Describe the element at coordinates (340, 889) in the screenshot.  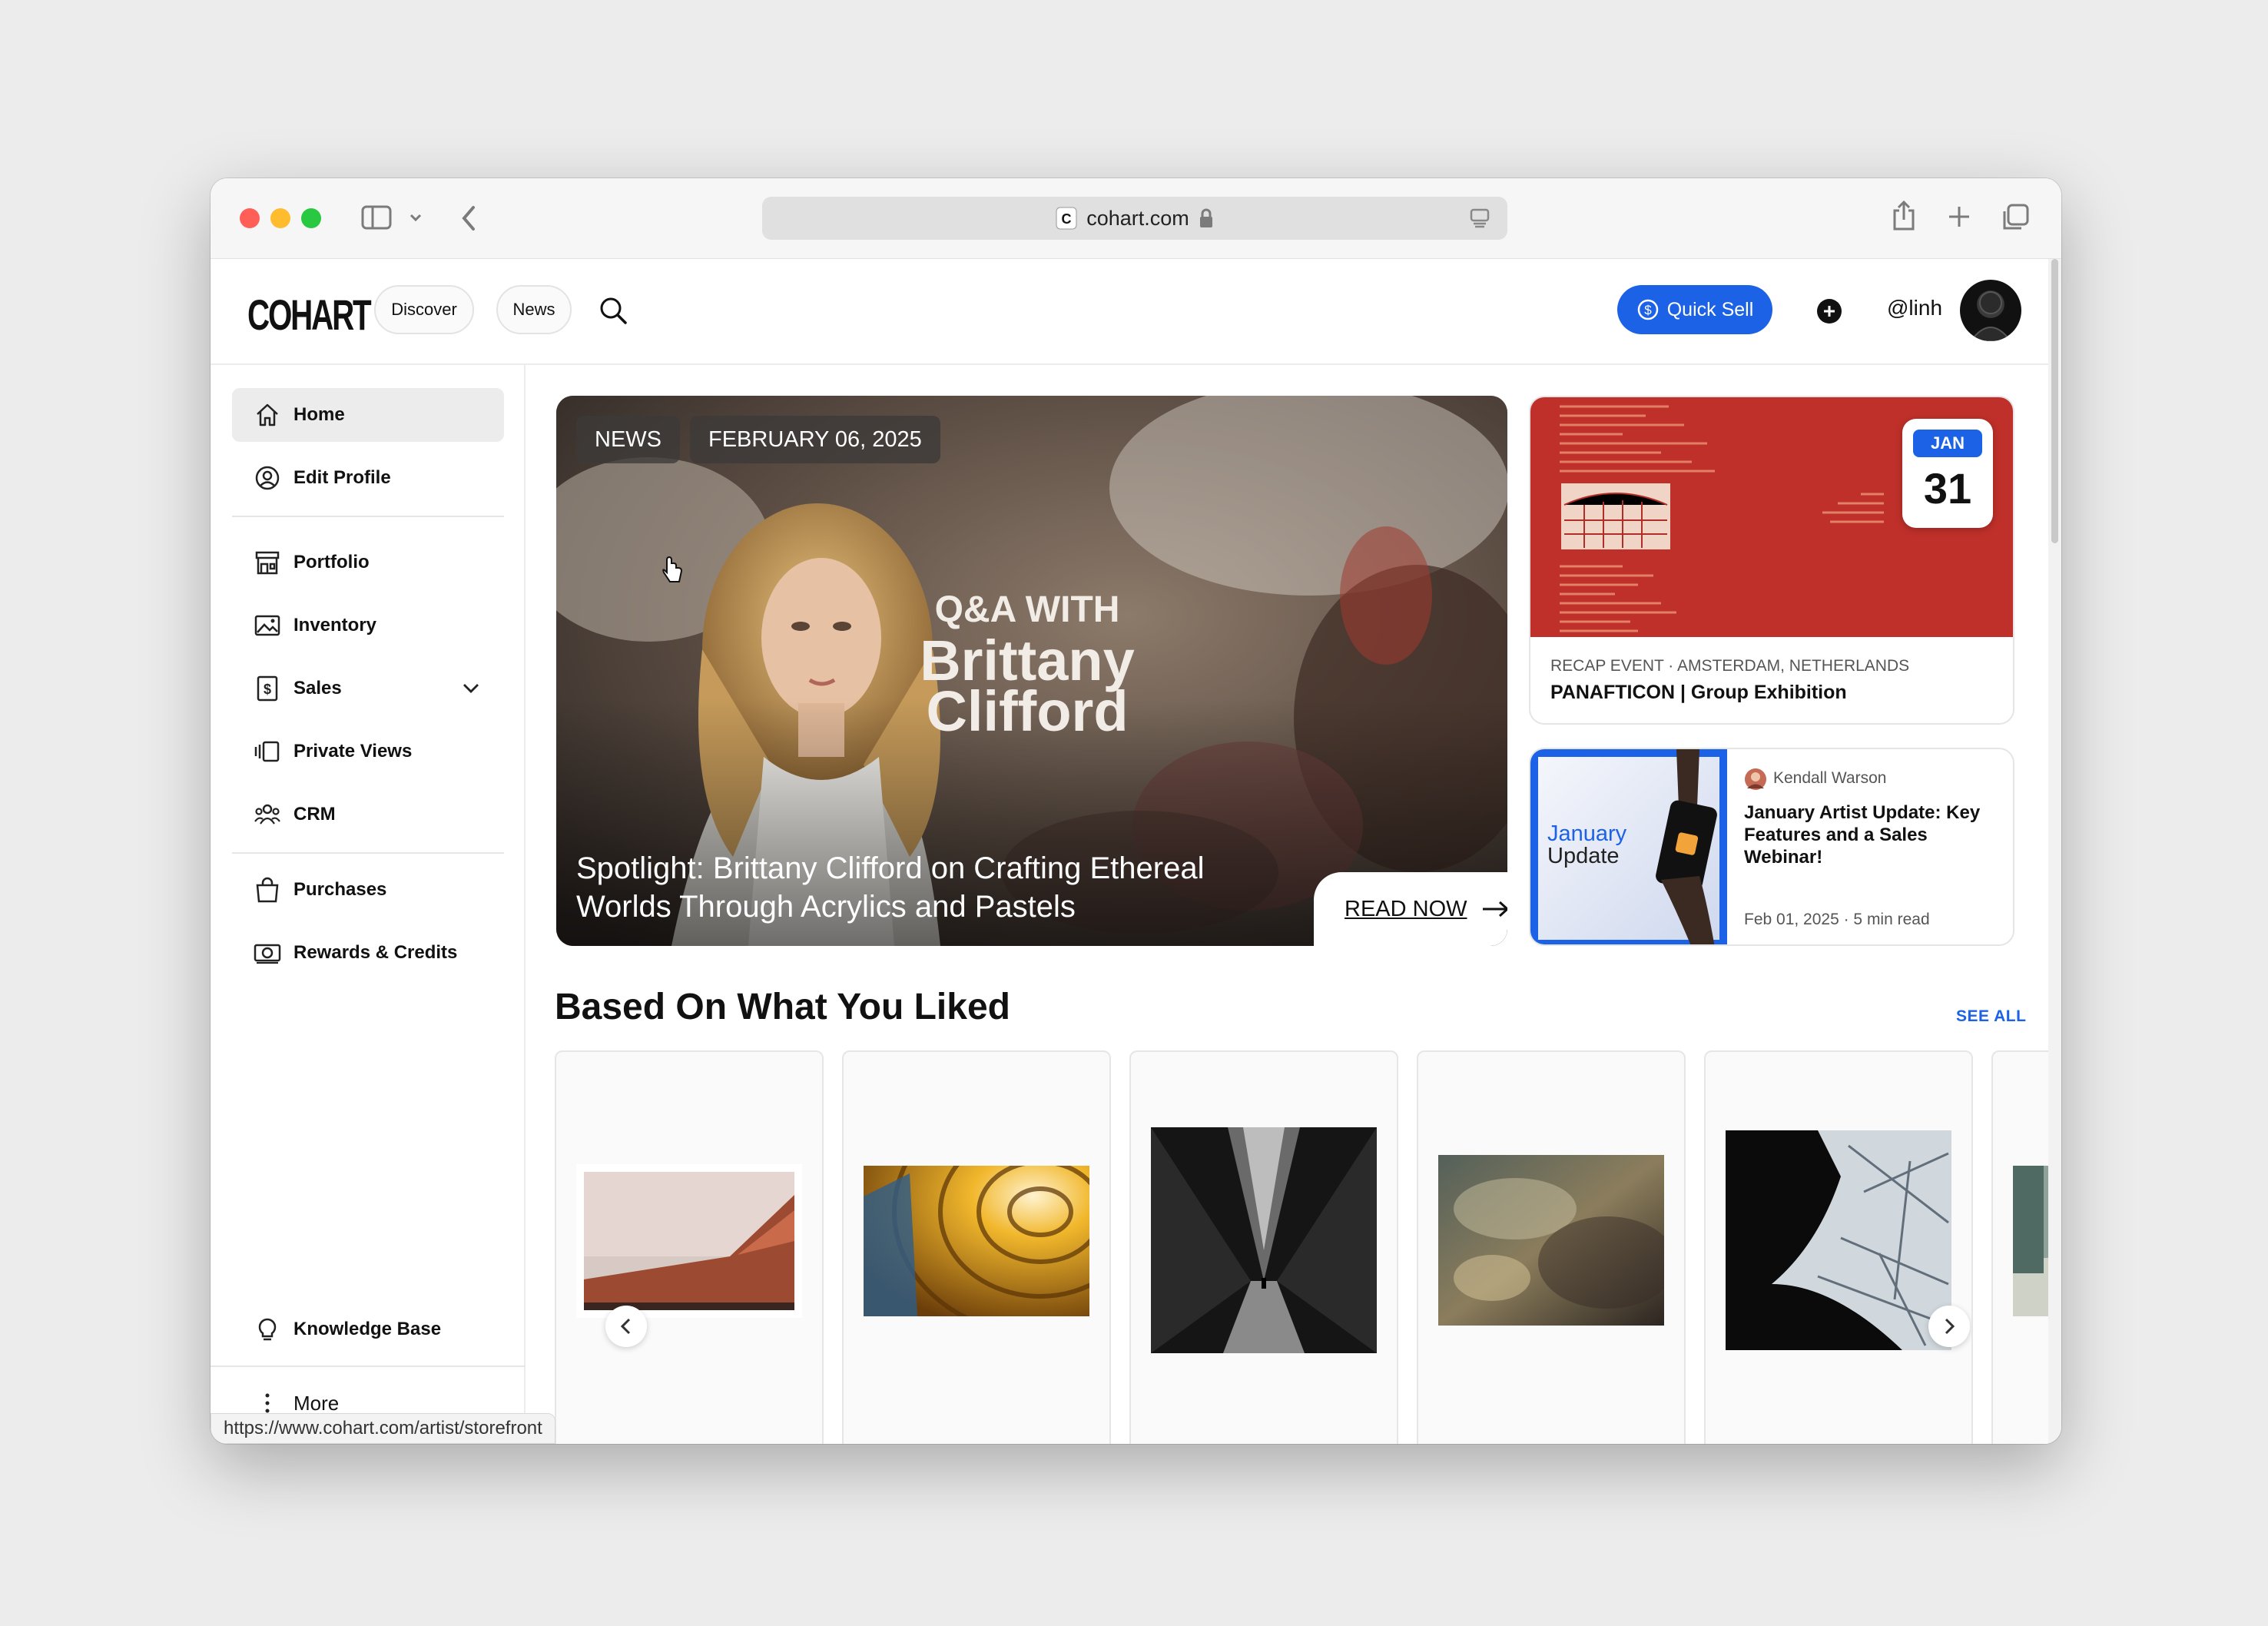
I see `sidebar-item-label: Purchases` at that location.